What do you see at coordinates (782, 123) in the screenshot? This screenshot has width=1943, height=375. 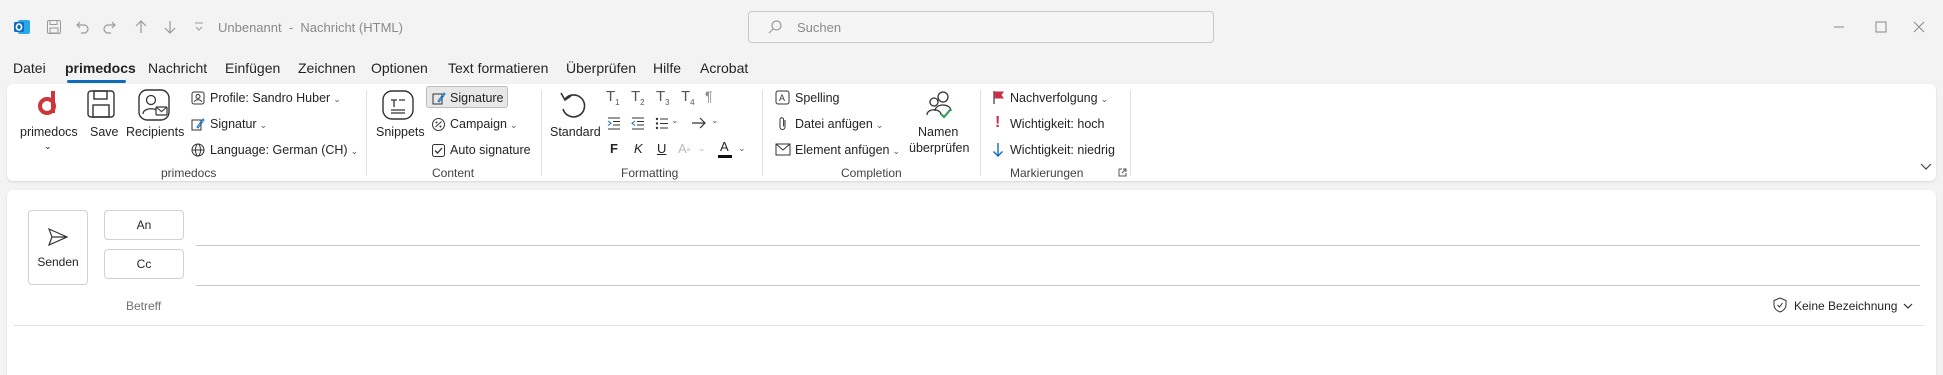 I see `paperclip-icon` at bounding box center [782, 123].